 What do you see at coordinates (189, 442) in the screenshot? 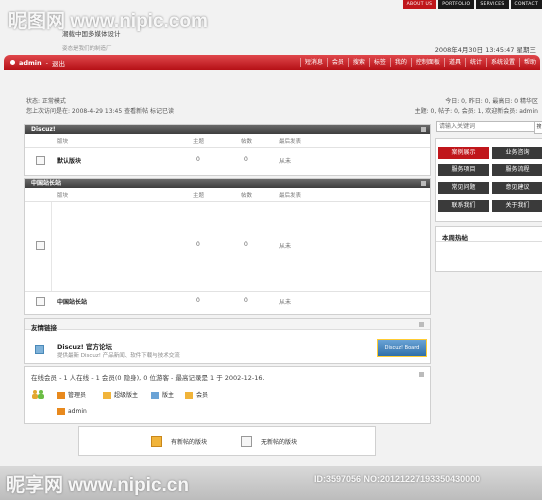
I see `legend-new-label: 有新帖的版块` at bounding box center [189, 442].